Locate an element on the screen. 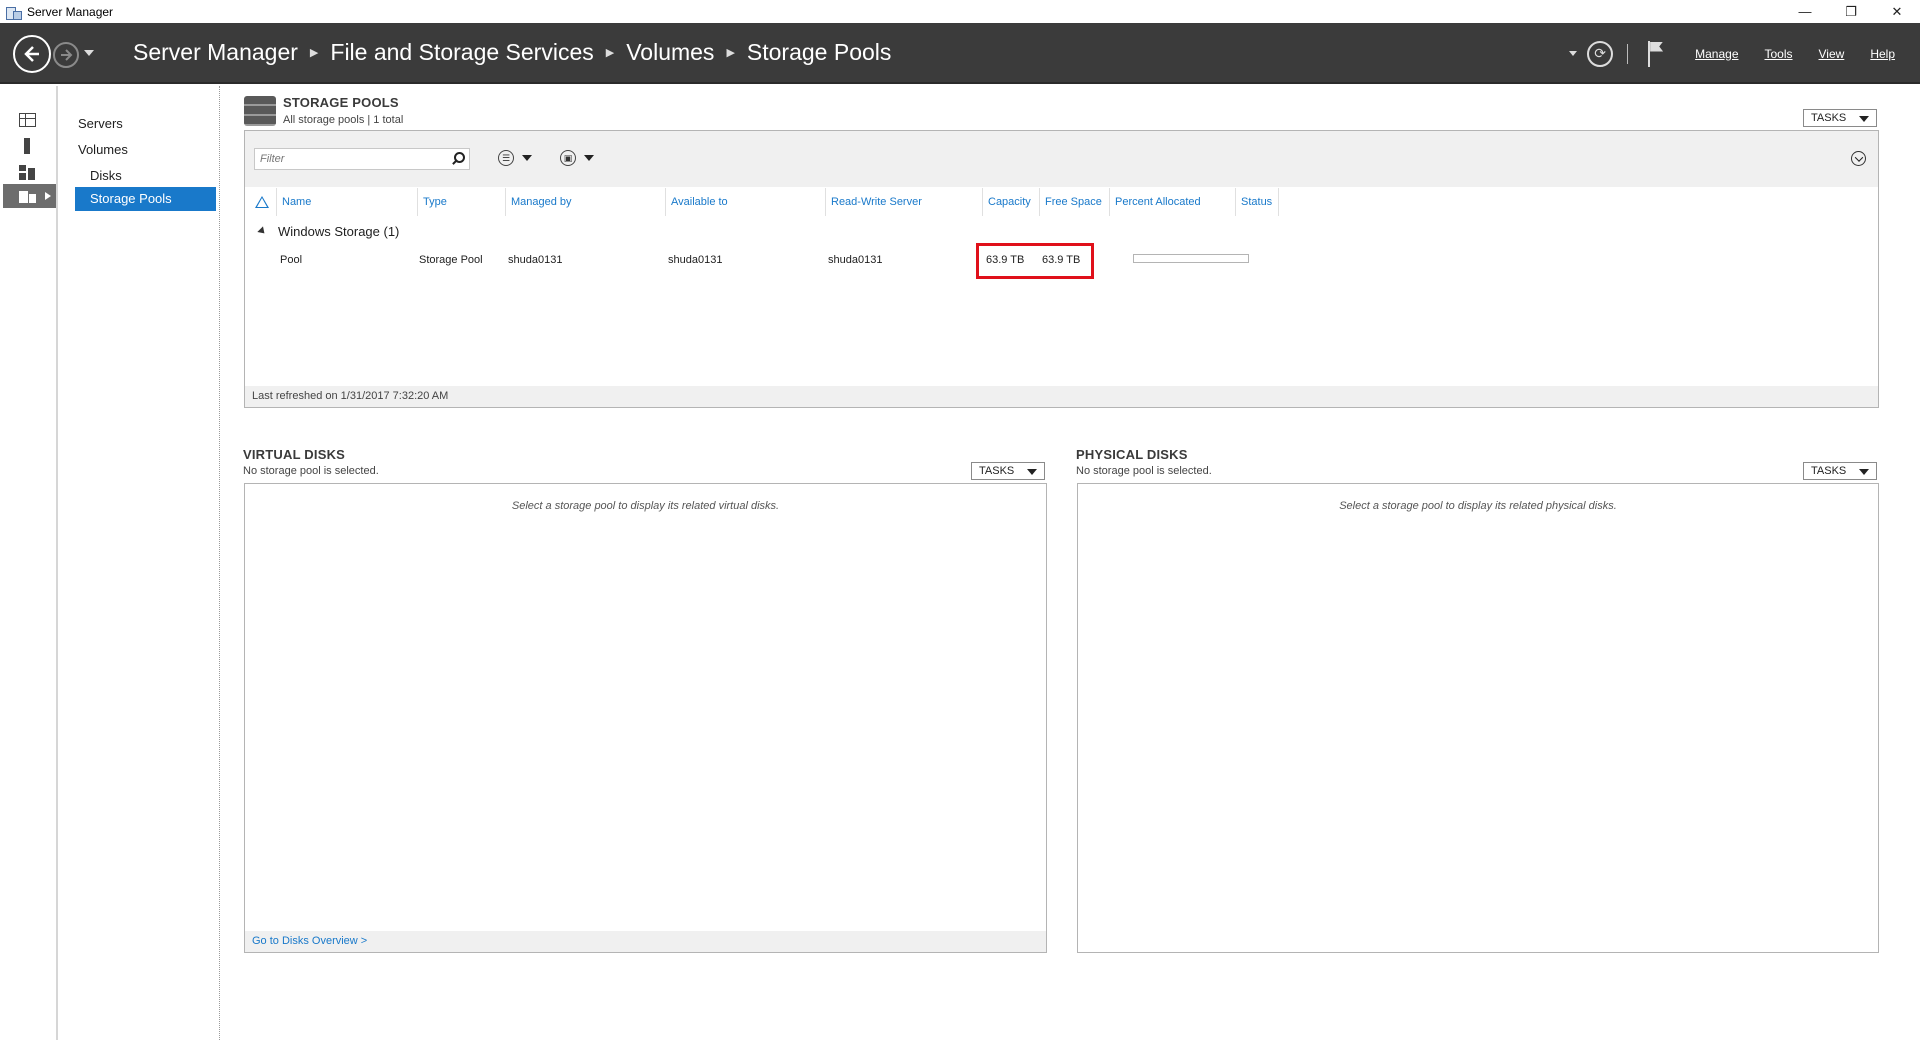  menu-tools-label: Tools is located at coordinates (1778, 53).